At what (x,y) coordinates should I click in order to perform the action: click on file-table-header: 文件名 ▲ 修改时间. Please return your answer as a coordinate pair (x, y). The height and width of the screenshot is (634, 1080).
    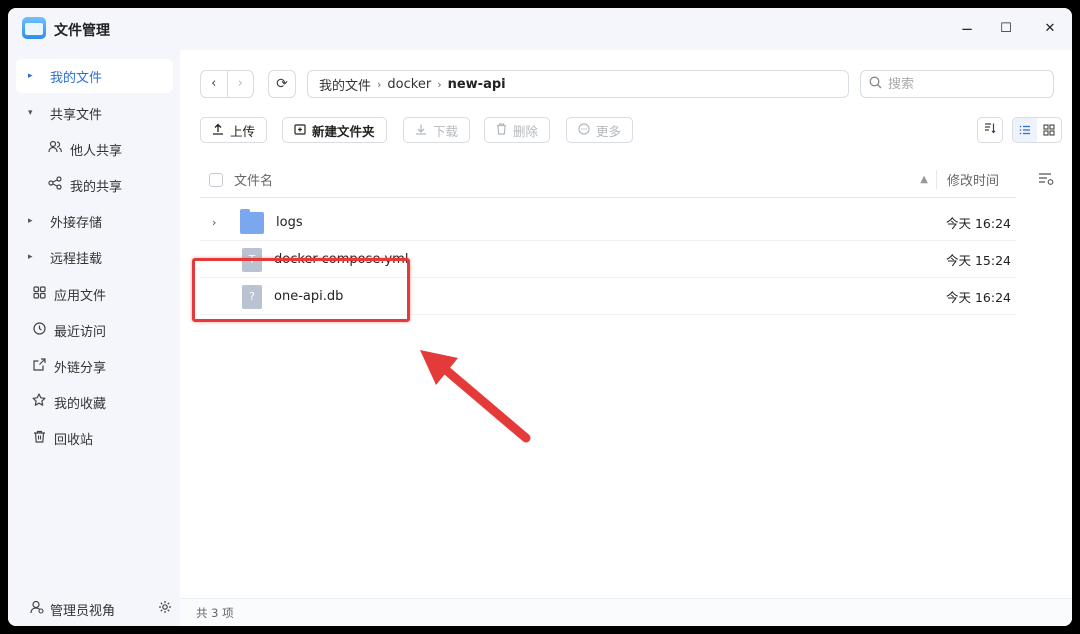
    Looking at the image, I should click on (608, 180).